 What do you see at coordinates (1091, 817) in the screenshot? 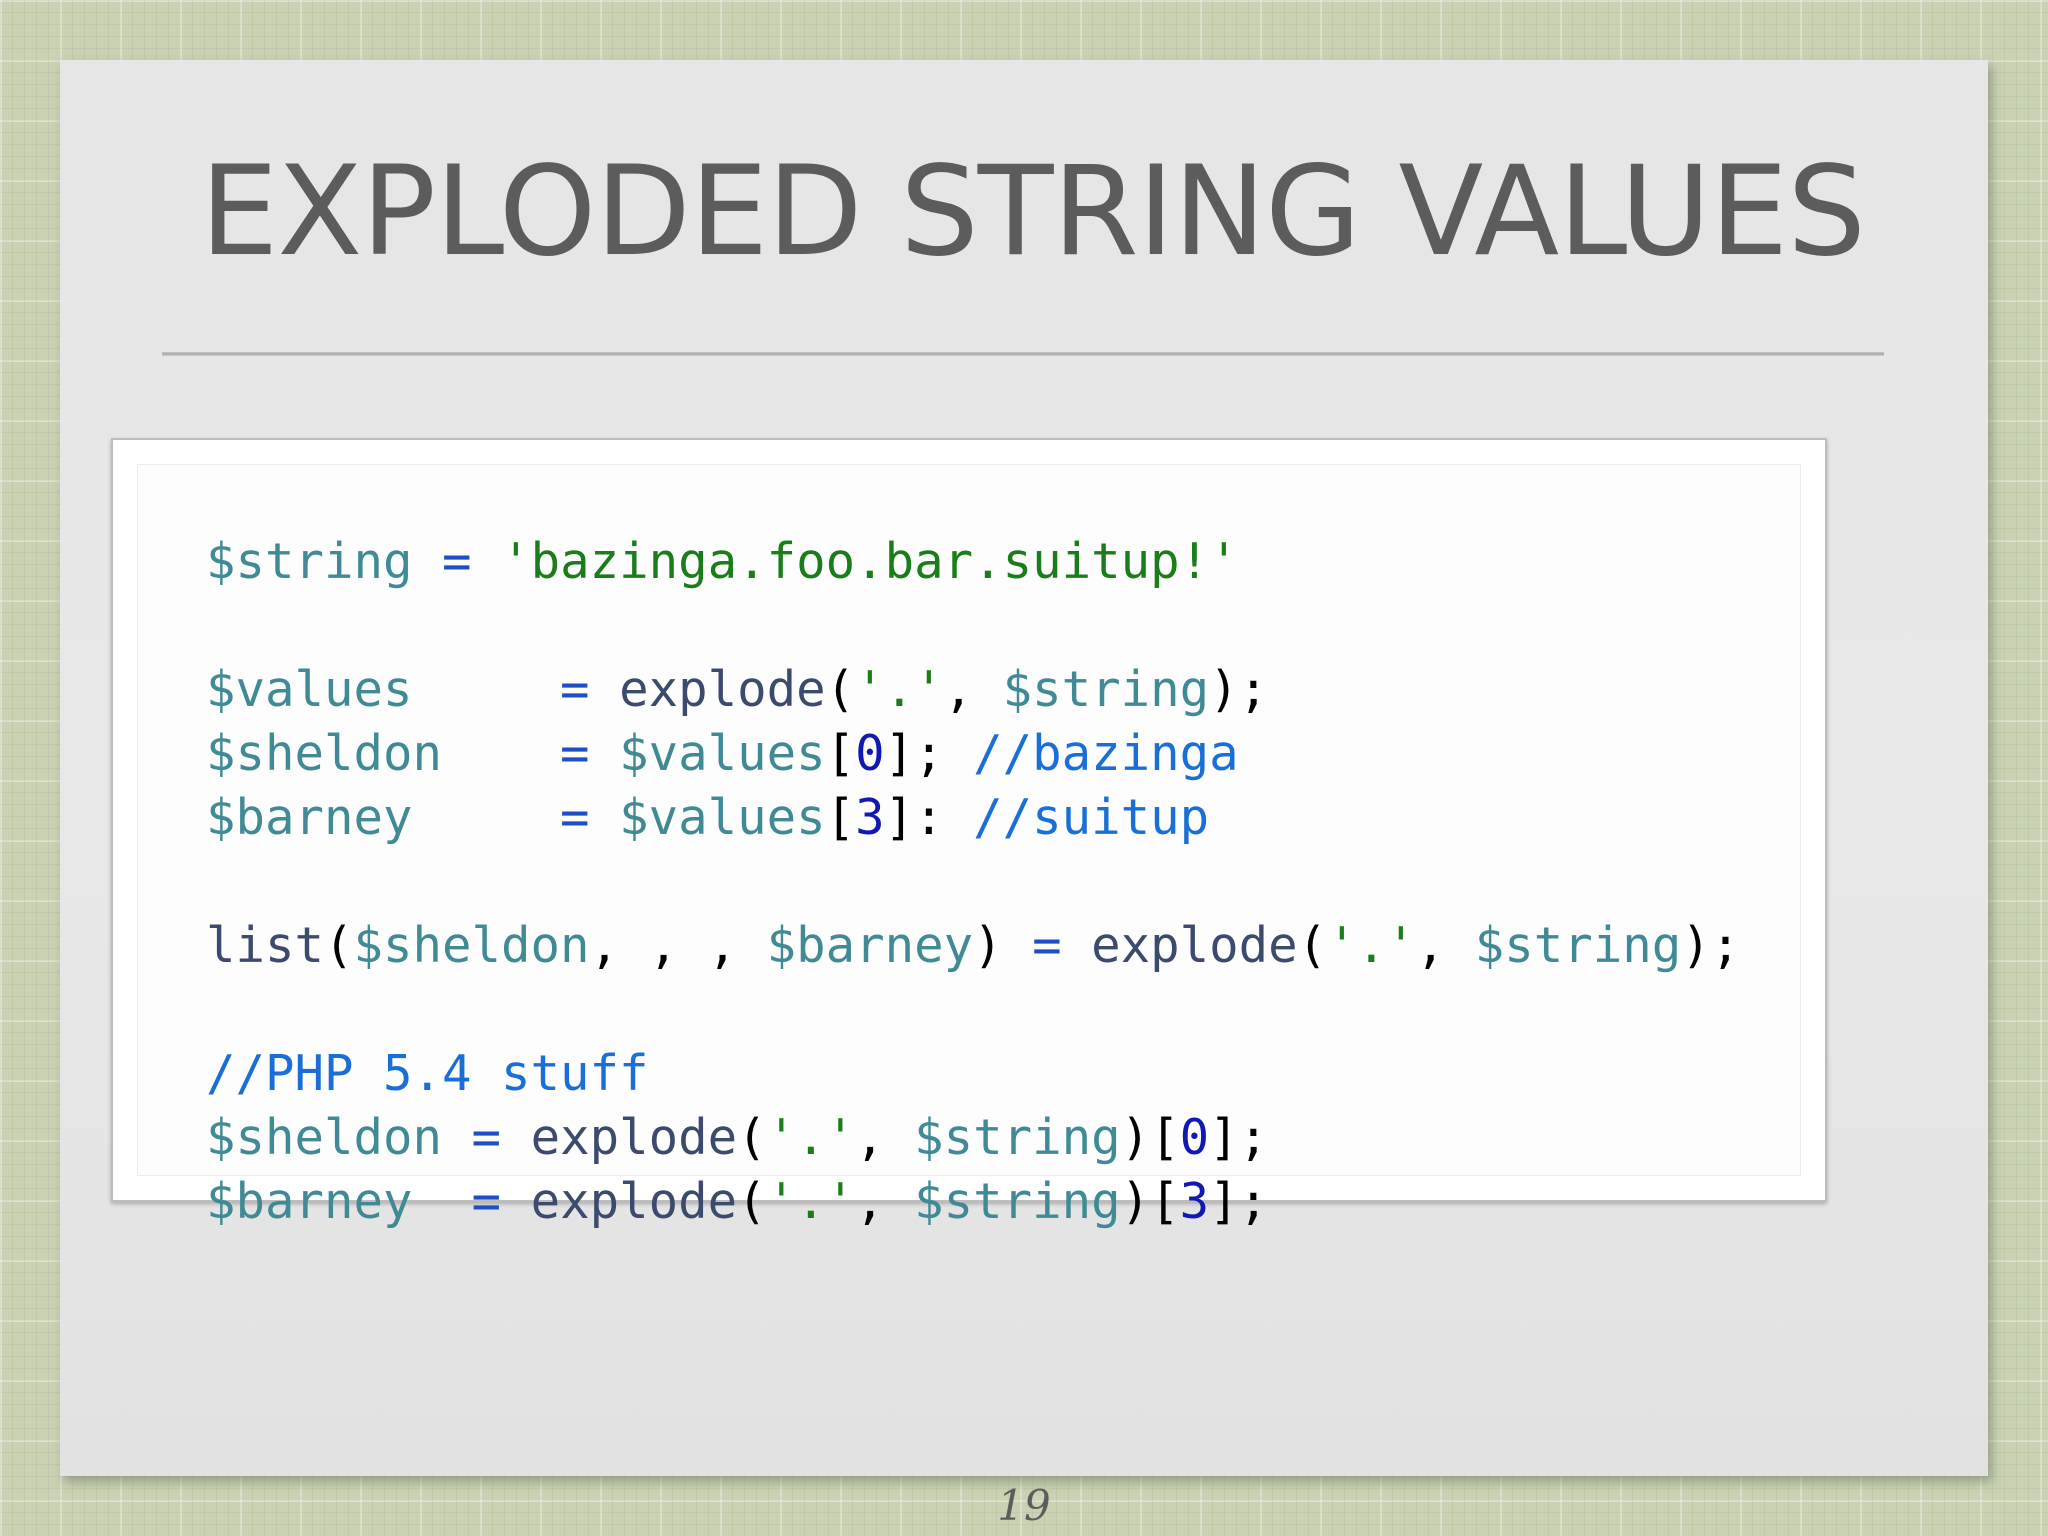
I see `code-token: //suitup` at bounding box center [1091, 817].